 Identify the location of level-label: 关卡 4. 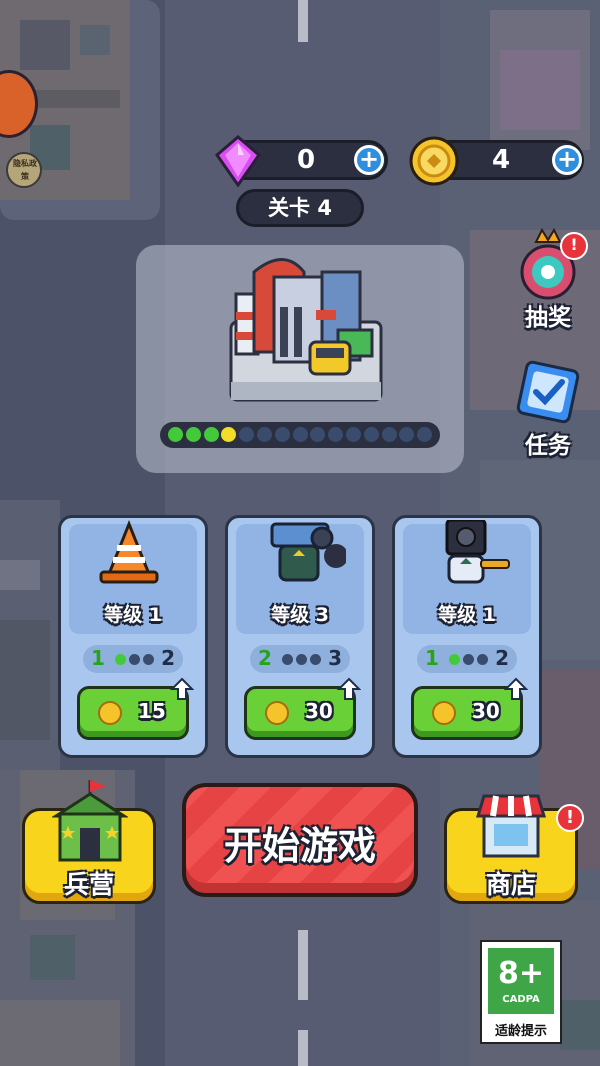
(300, 208).